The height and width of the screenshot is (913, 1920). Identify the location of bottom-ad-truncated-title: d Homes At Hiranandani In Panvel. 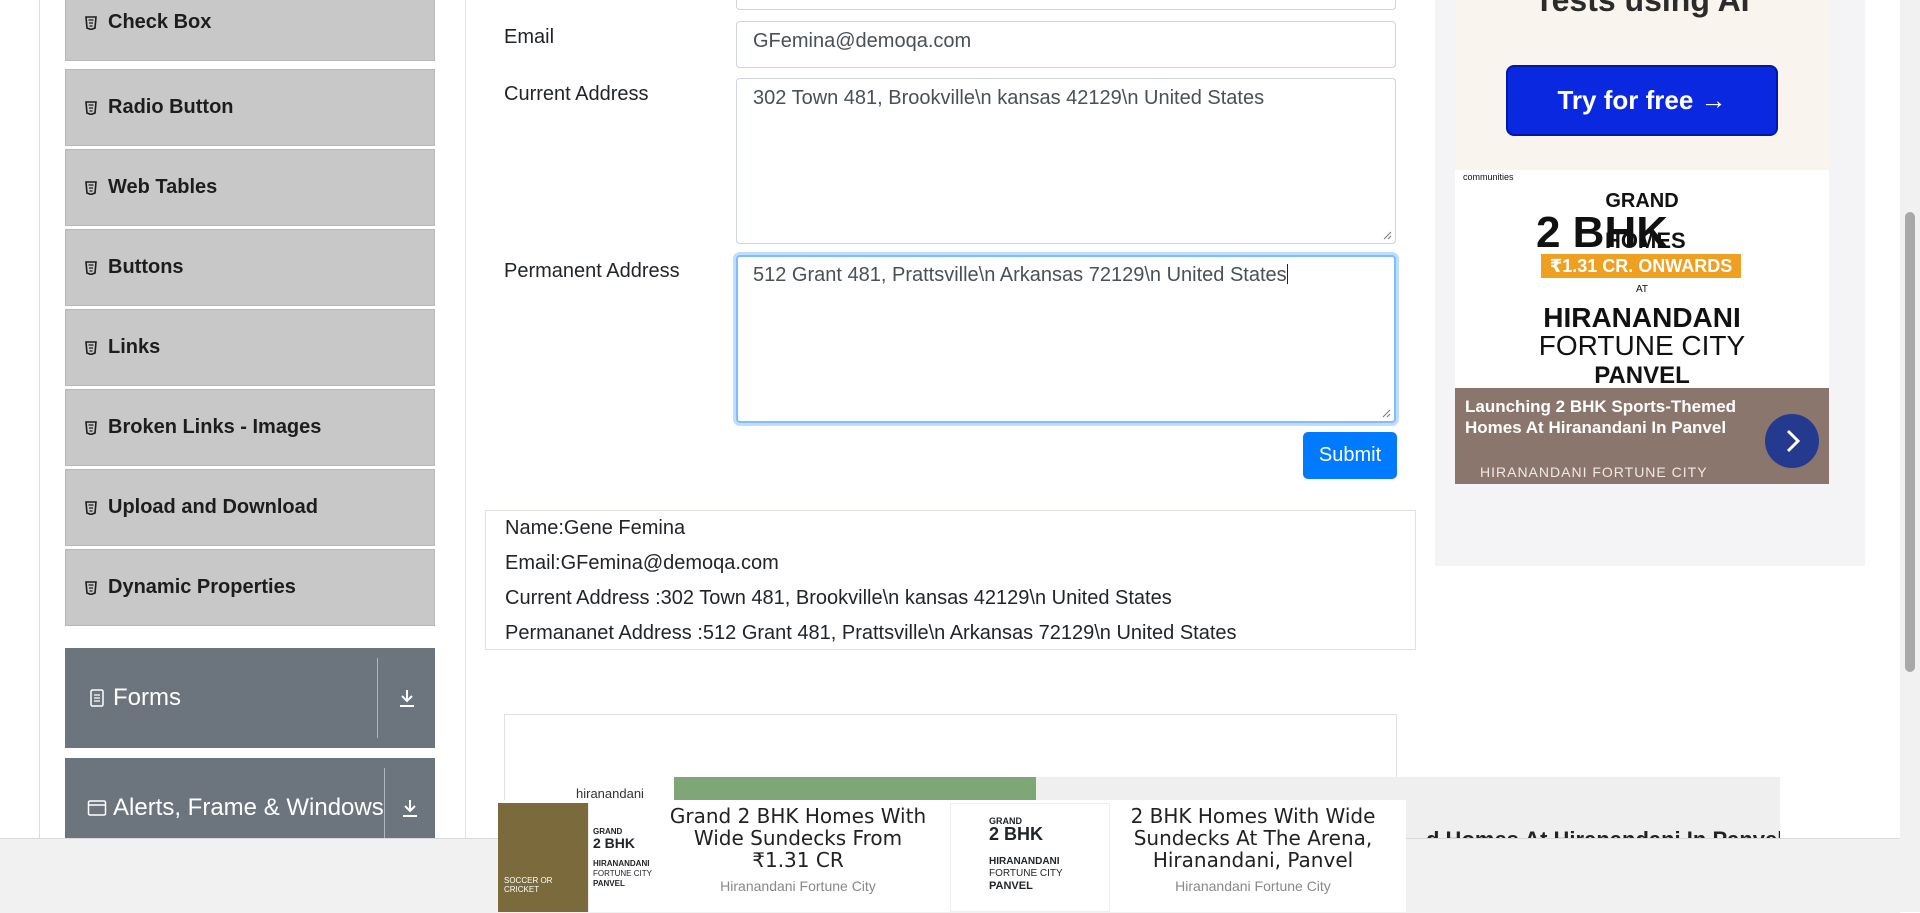
(1603, 832).